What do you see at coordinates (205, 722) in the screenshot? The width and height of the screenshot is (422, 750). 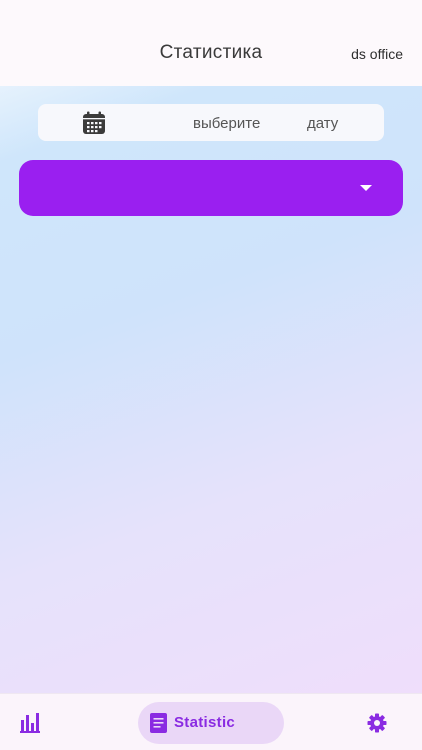 I see `nav-item-statistic-label: Statistic` at bounding box center [205, 722].